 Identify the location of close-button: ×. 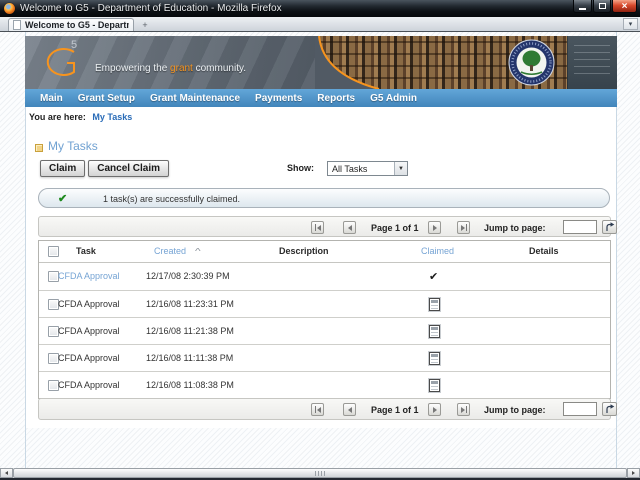
(624, 6).